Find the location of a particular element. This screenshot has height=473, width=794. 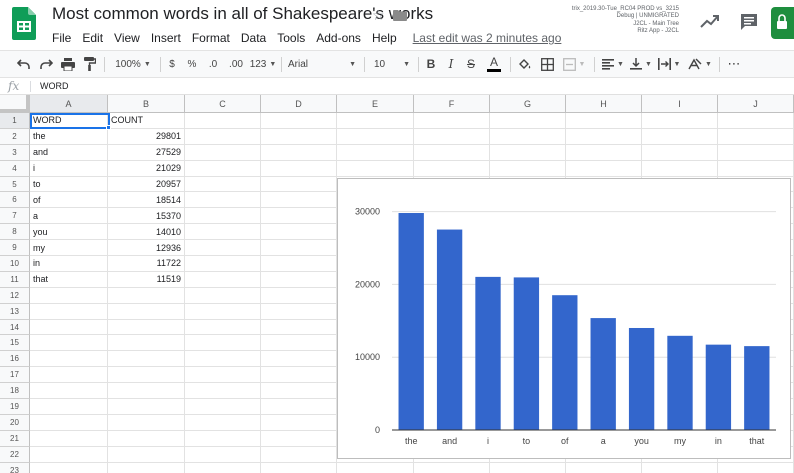

column-header-e: E is located at coordinates (375, 104).